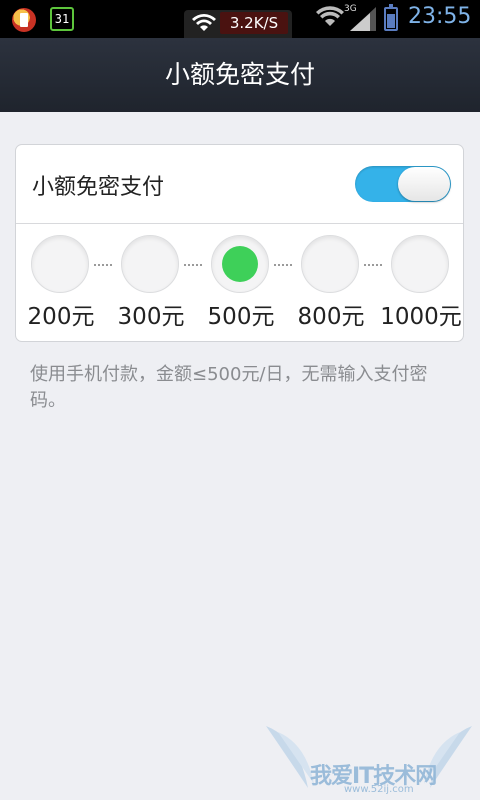 The height and width of the screenshot is (800, 480). I want to click on level-circle-selected, so click(240, 264).